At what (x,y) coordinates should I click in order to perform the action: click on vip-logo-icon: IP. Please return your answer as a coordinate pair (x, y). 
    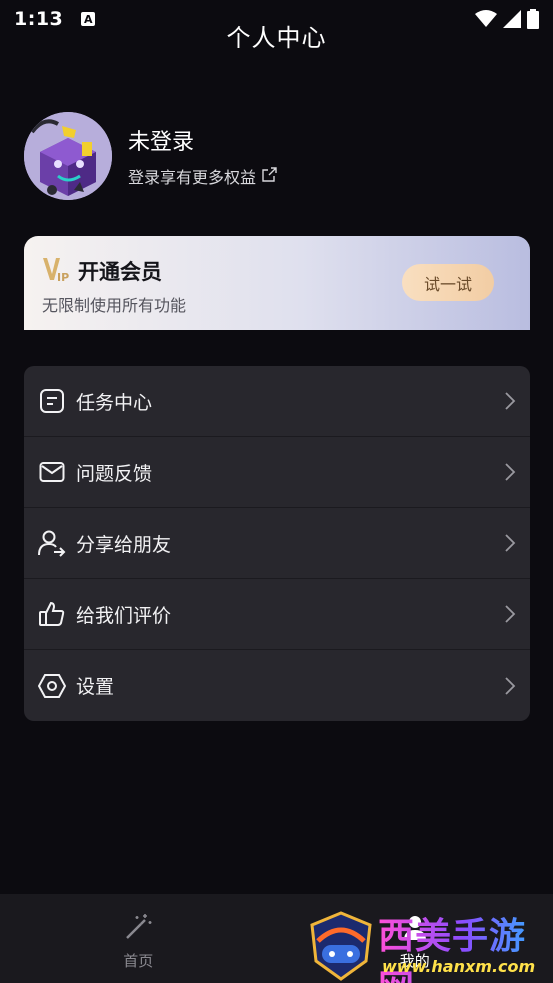
    Looking at the image, I should click on (57, 271).